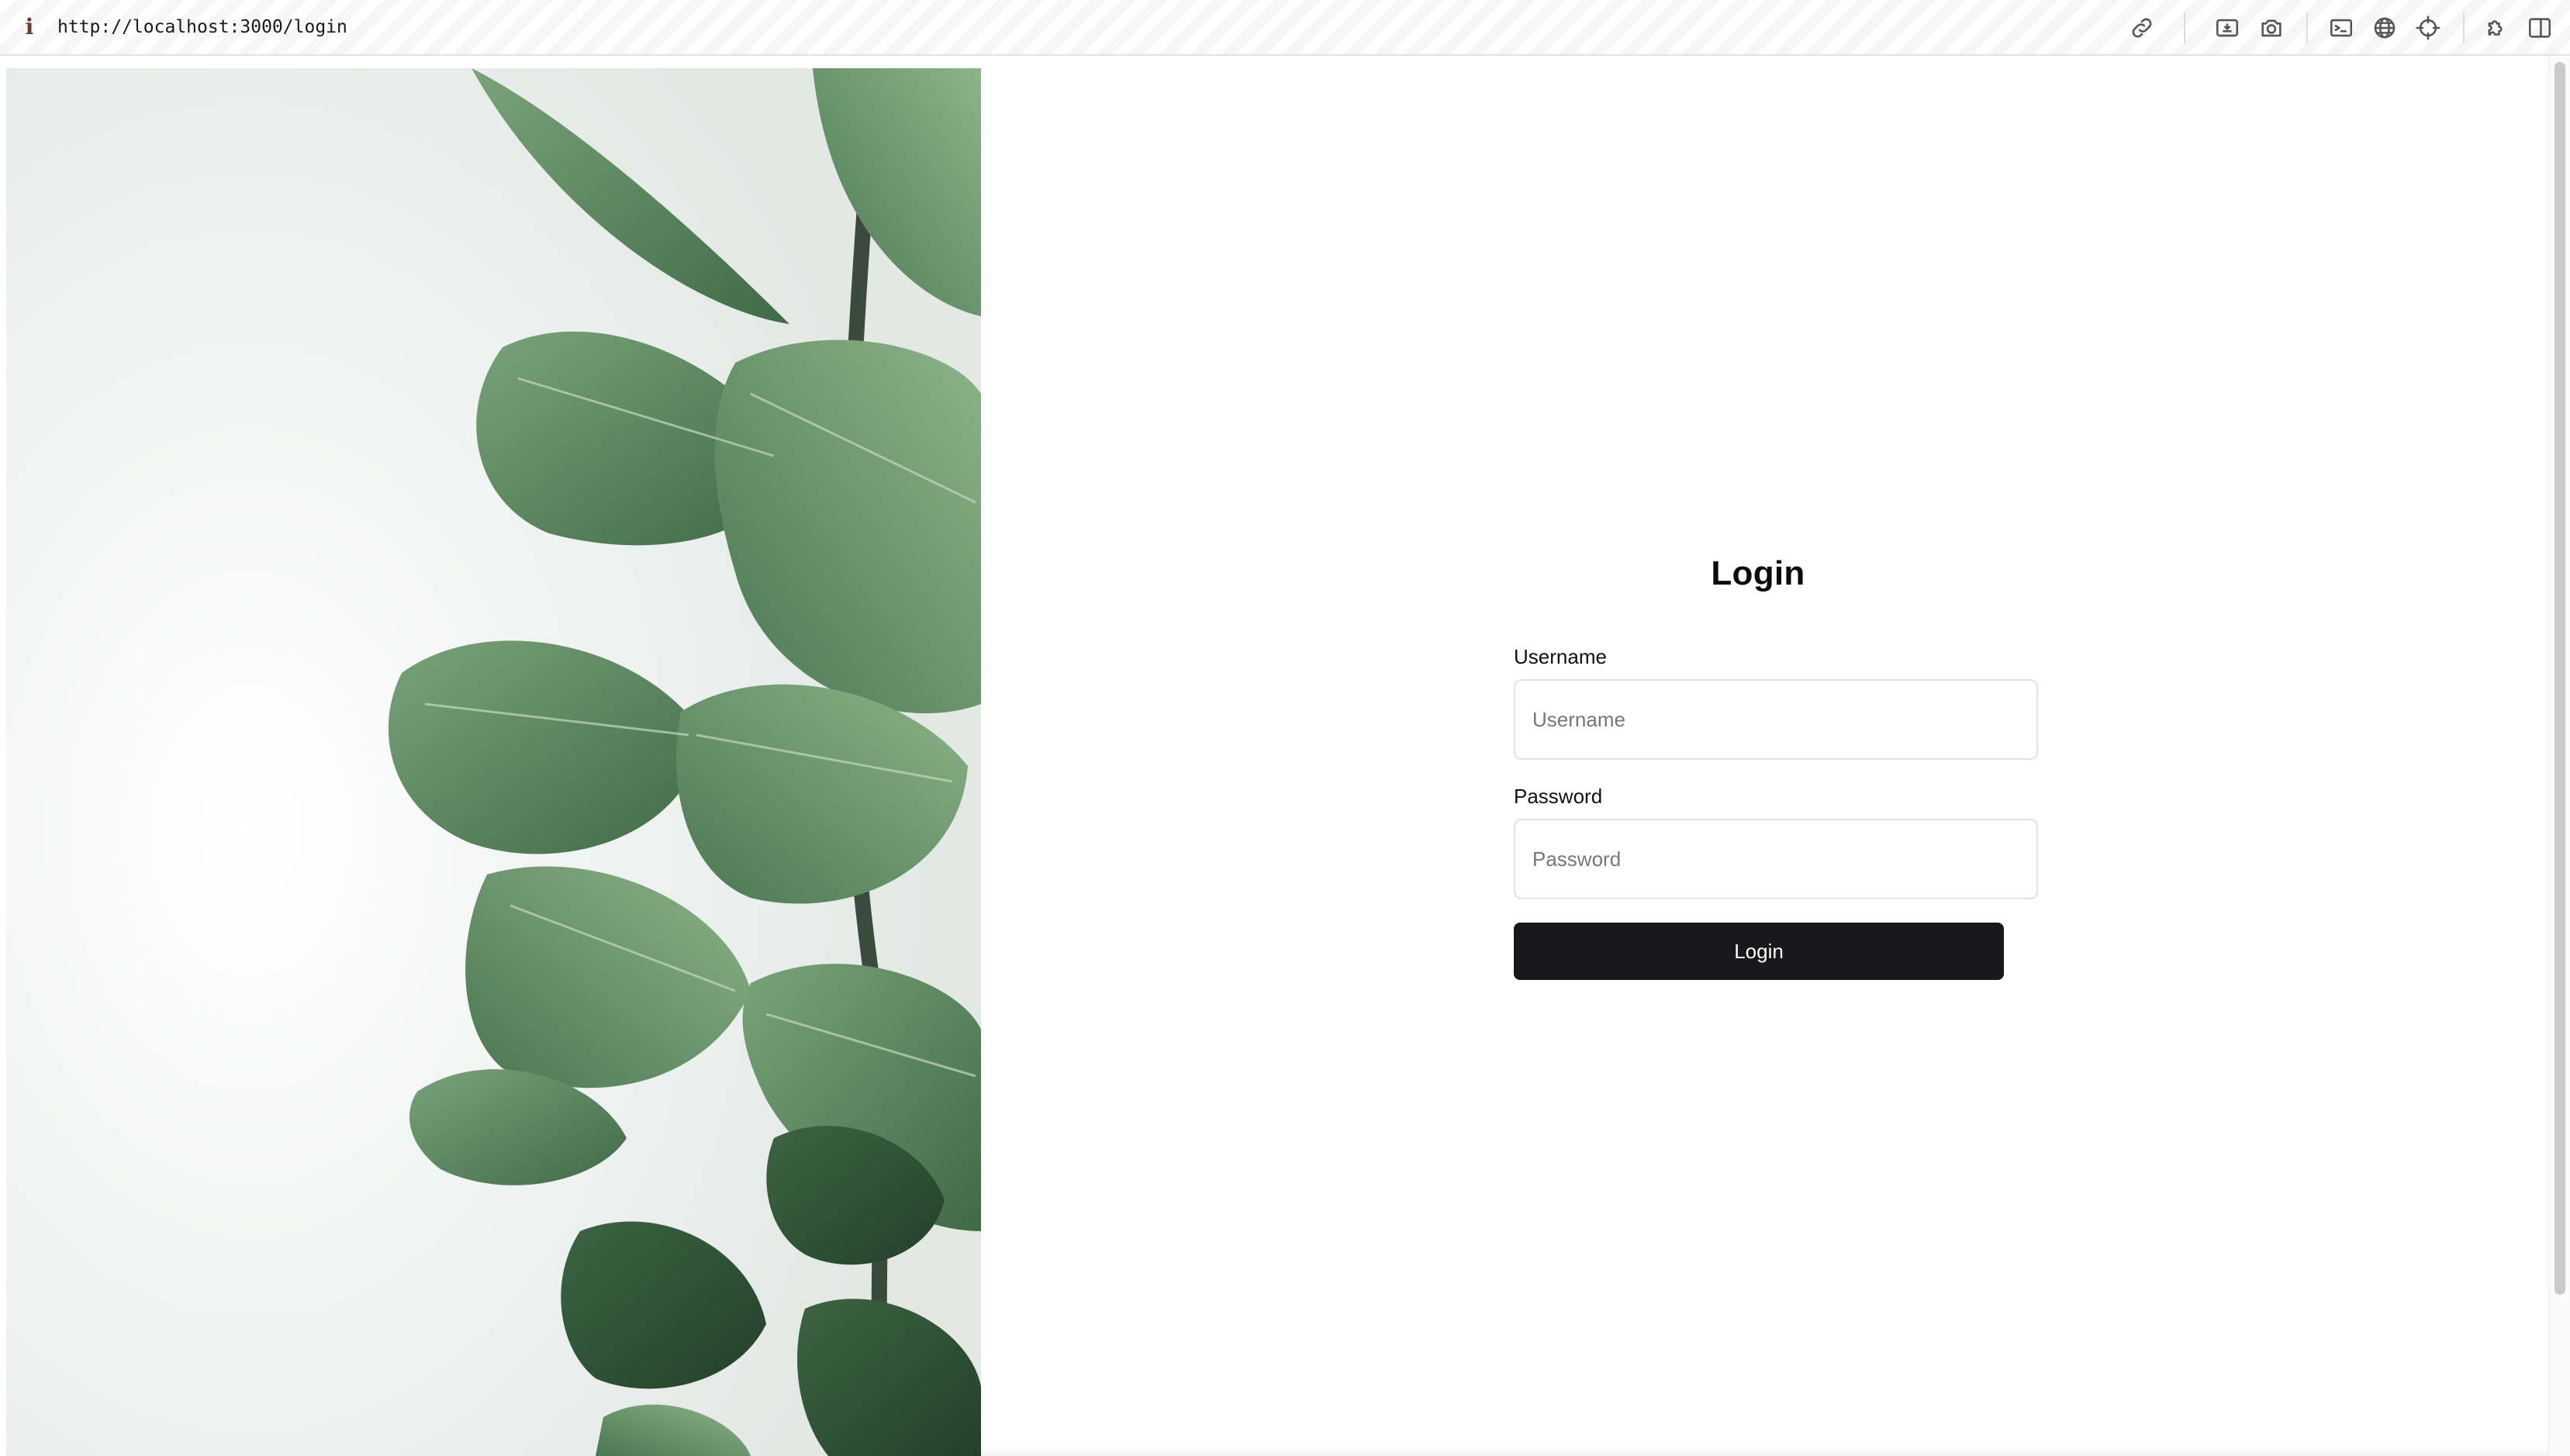 The width and height of the screenshot is (2570, 1456). Describe the element at coordinates (2559, 679) in the screenshot. I see `scrollbar-thumb` at that location.